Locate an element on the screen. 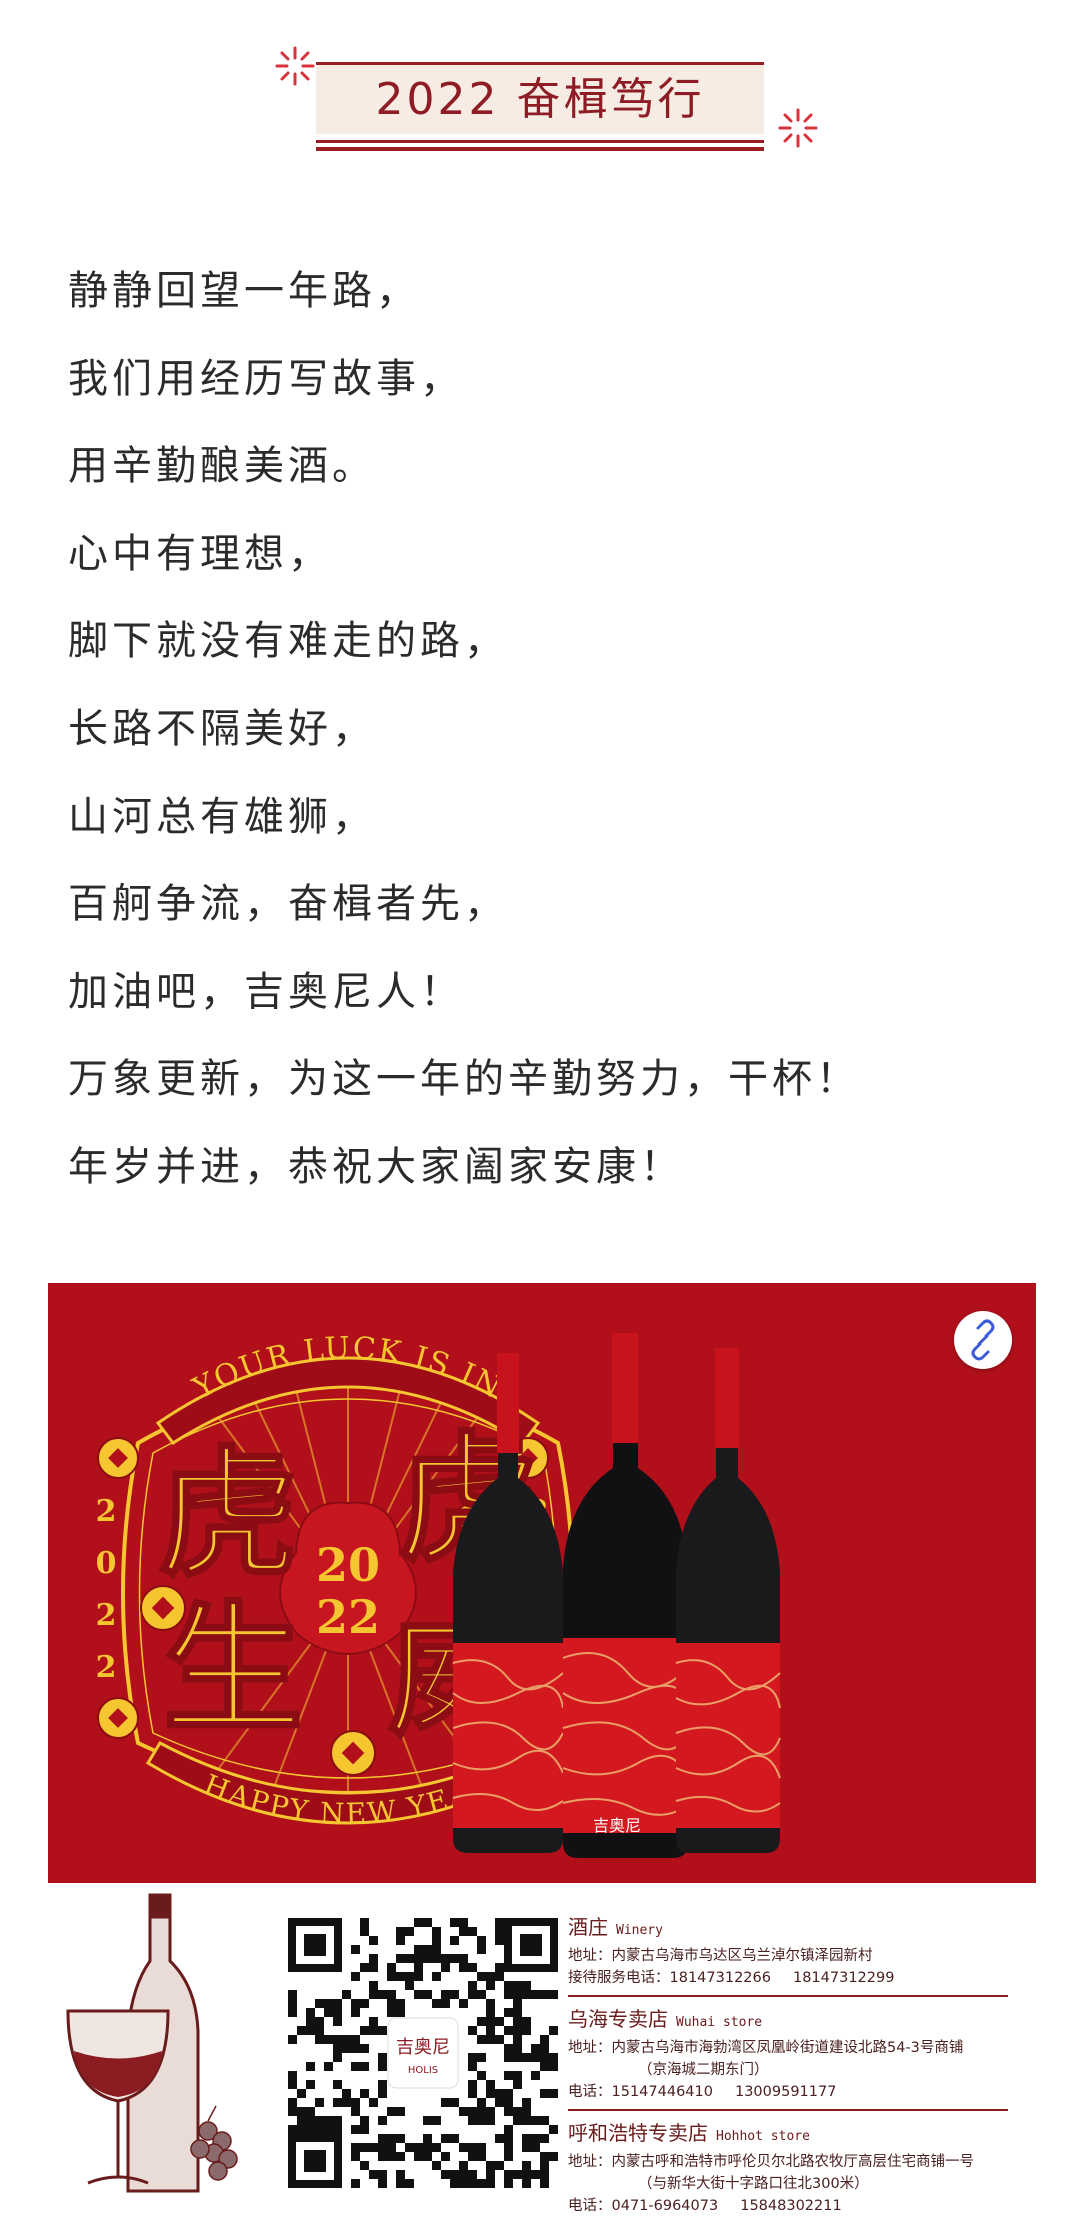  store-address-note: （京海城二期东门） is located at coordinates (703, 2070).